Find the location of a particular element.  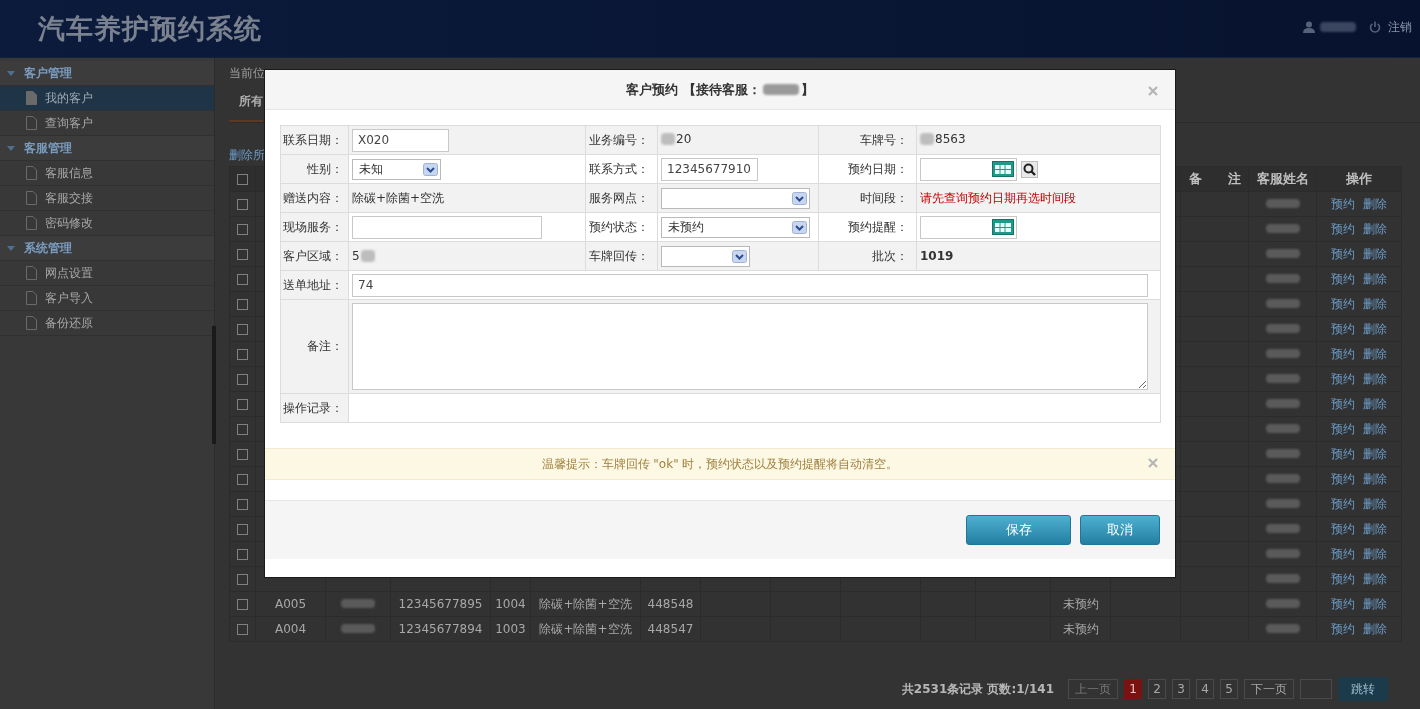

field-value: 8563 is located at coordinates (950, 139).